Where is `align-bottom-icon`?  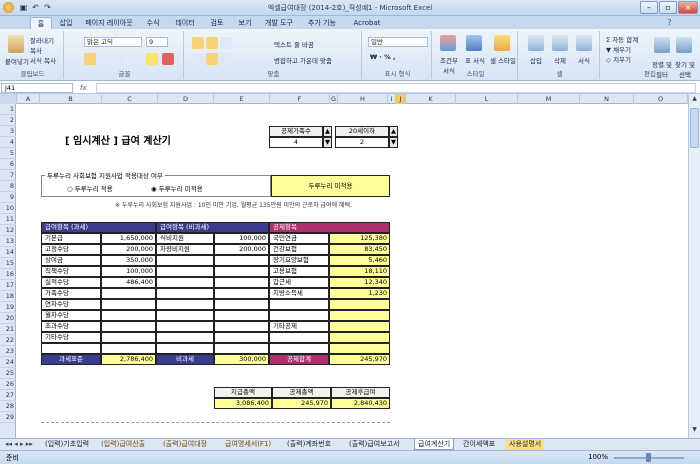 align-bottom-icon is located at coordinates (226, 43).